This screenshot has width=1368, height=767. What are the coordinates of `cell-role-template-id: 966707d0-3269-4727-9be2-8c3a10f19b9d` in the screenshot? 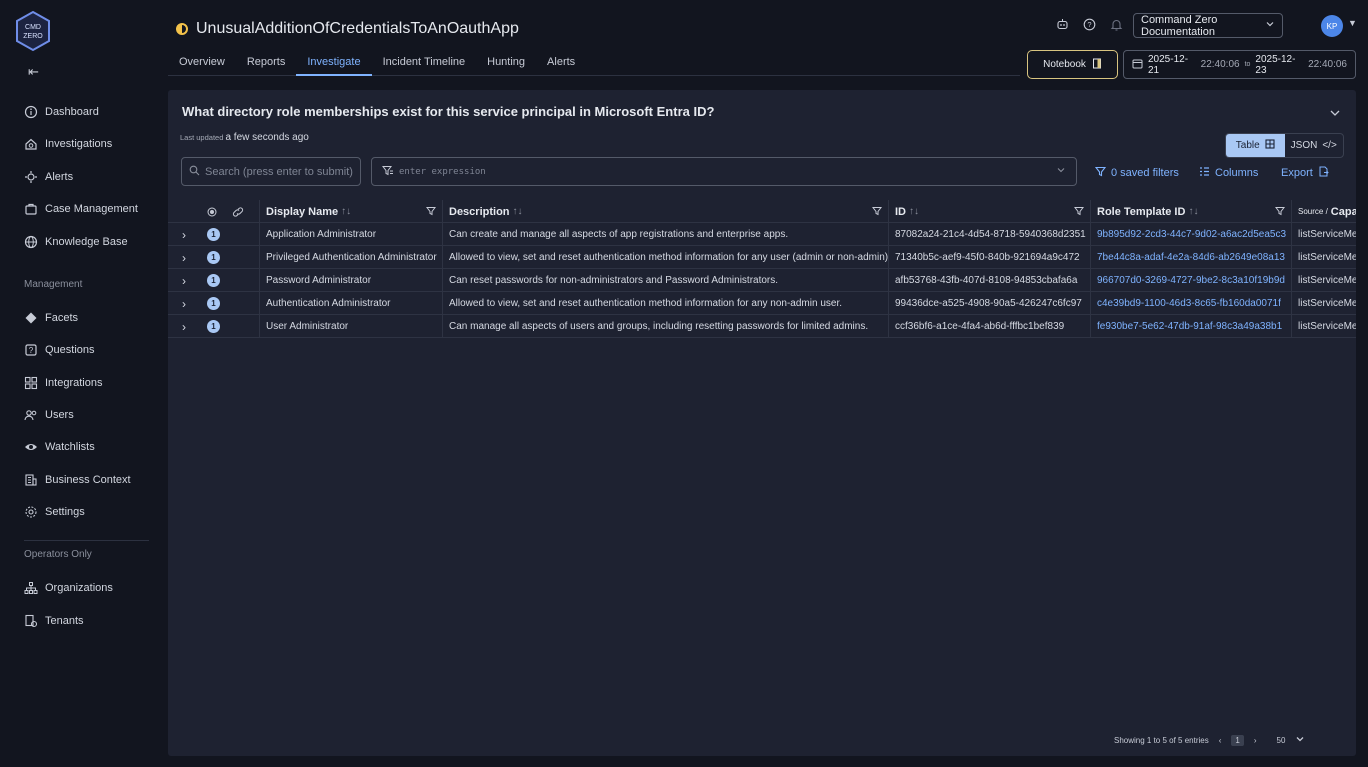 It's located at (1190, 280).